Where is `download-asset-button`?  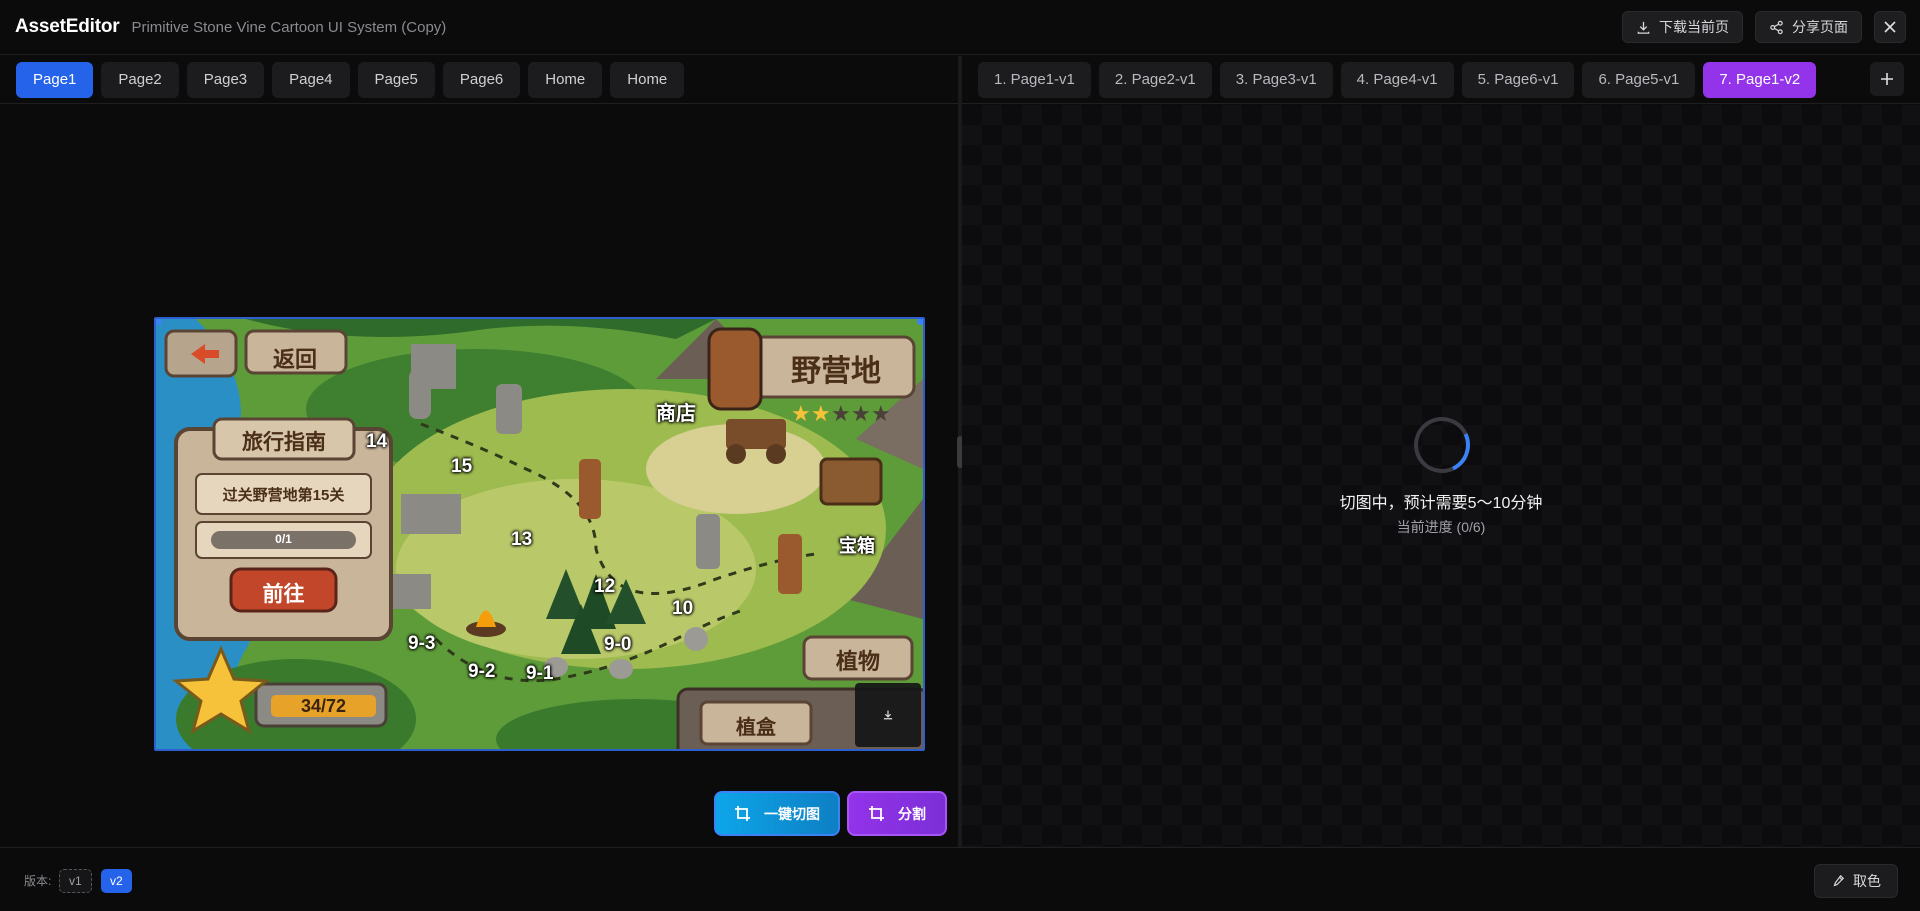
download-asset-button is located at coordinates (888, 715).